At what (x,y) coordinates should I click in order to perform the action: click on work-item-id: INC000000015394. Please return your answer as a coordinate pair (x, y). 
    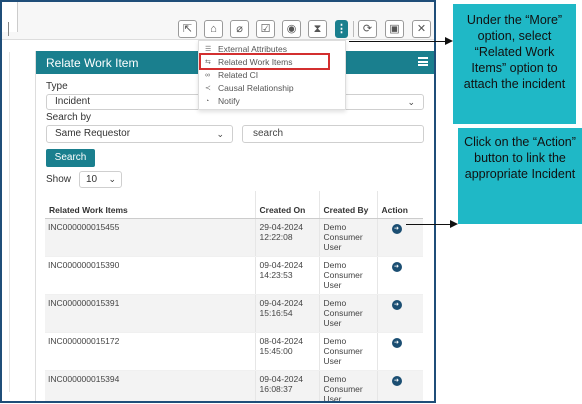
    Looking at the image, I should click on (150, 385).